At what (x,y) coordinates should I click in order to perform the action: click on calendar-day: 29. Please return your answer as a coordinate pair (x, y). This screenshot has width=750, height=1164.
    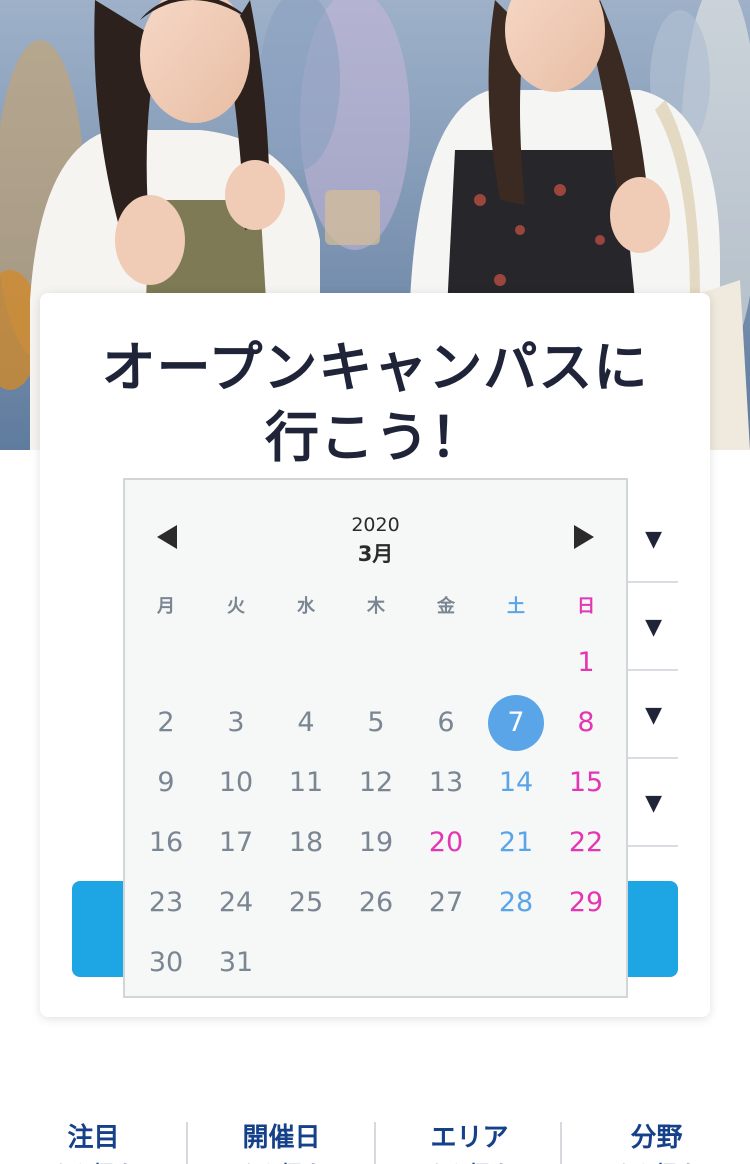
    Looking at the image, I should click on (586, 903).